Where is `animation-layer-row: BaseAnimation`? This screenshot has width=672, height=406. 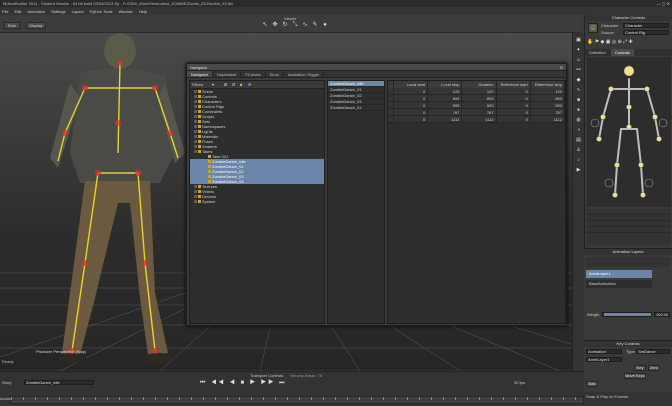 animation-layer-row: BaseAnimation is located at coordinates (619, 284).